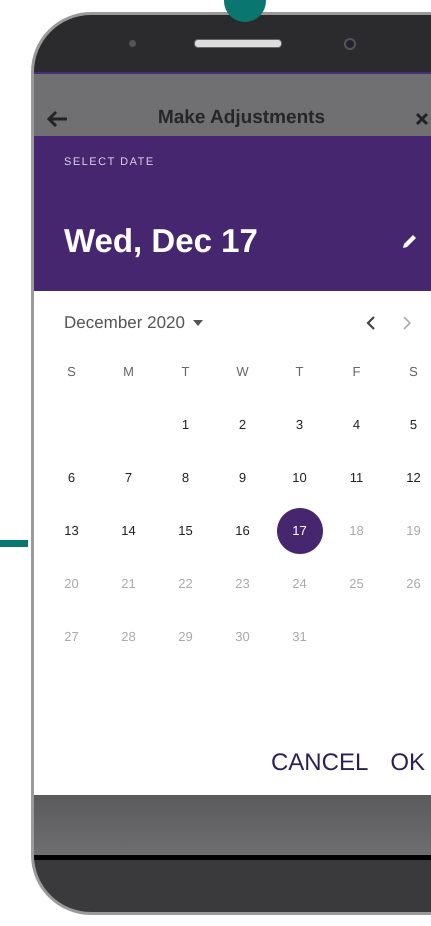  I want to click on calendar-day: 12, so click(410, 477).